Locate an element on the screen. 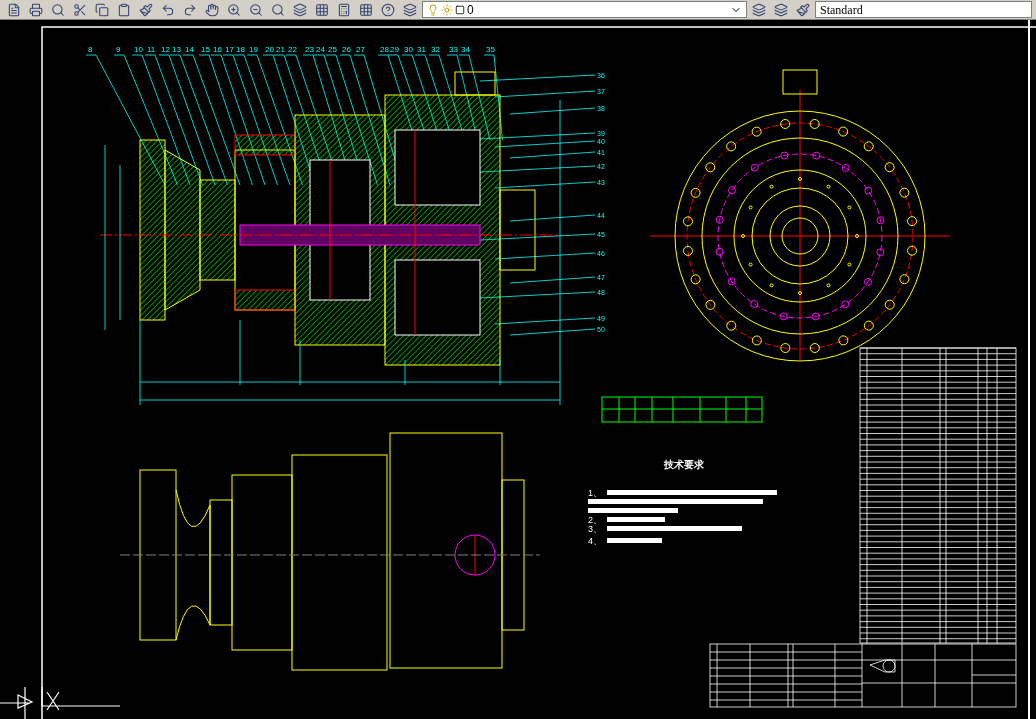 The height and width of the screenshot is (719, 1036). ucs-icon is located at coordinates (60, 702).